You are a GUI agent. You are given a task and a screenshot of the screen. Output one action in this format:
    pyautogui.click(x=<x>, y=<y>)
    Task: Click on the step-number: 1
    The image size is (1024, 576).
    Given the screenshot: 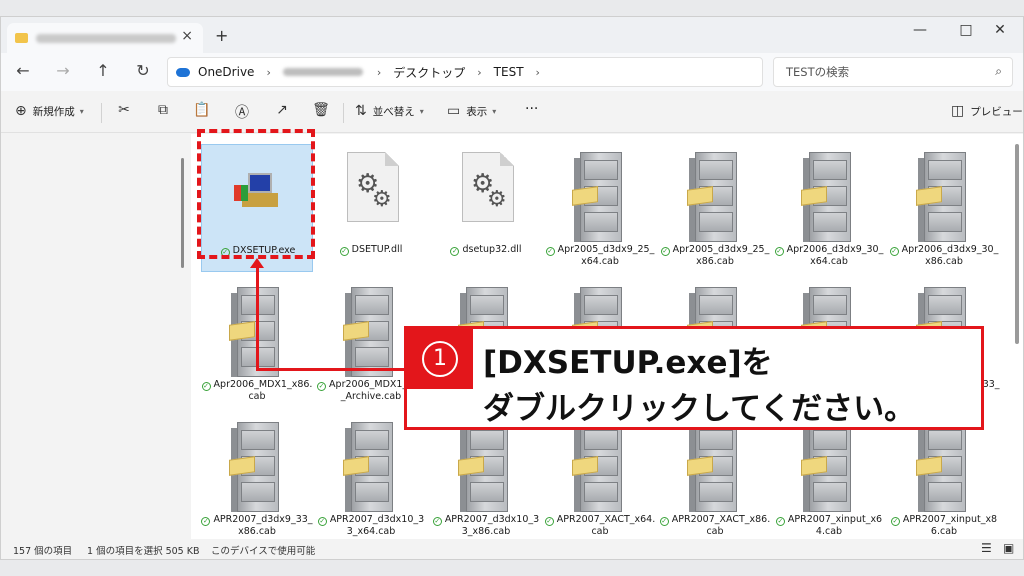 What is the action you would take?
    pyautogui.click(x=440, y=359)
    